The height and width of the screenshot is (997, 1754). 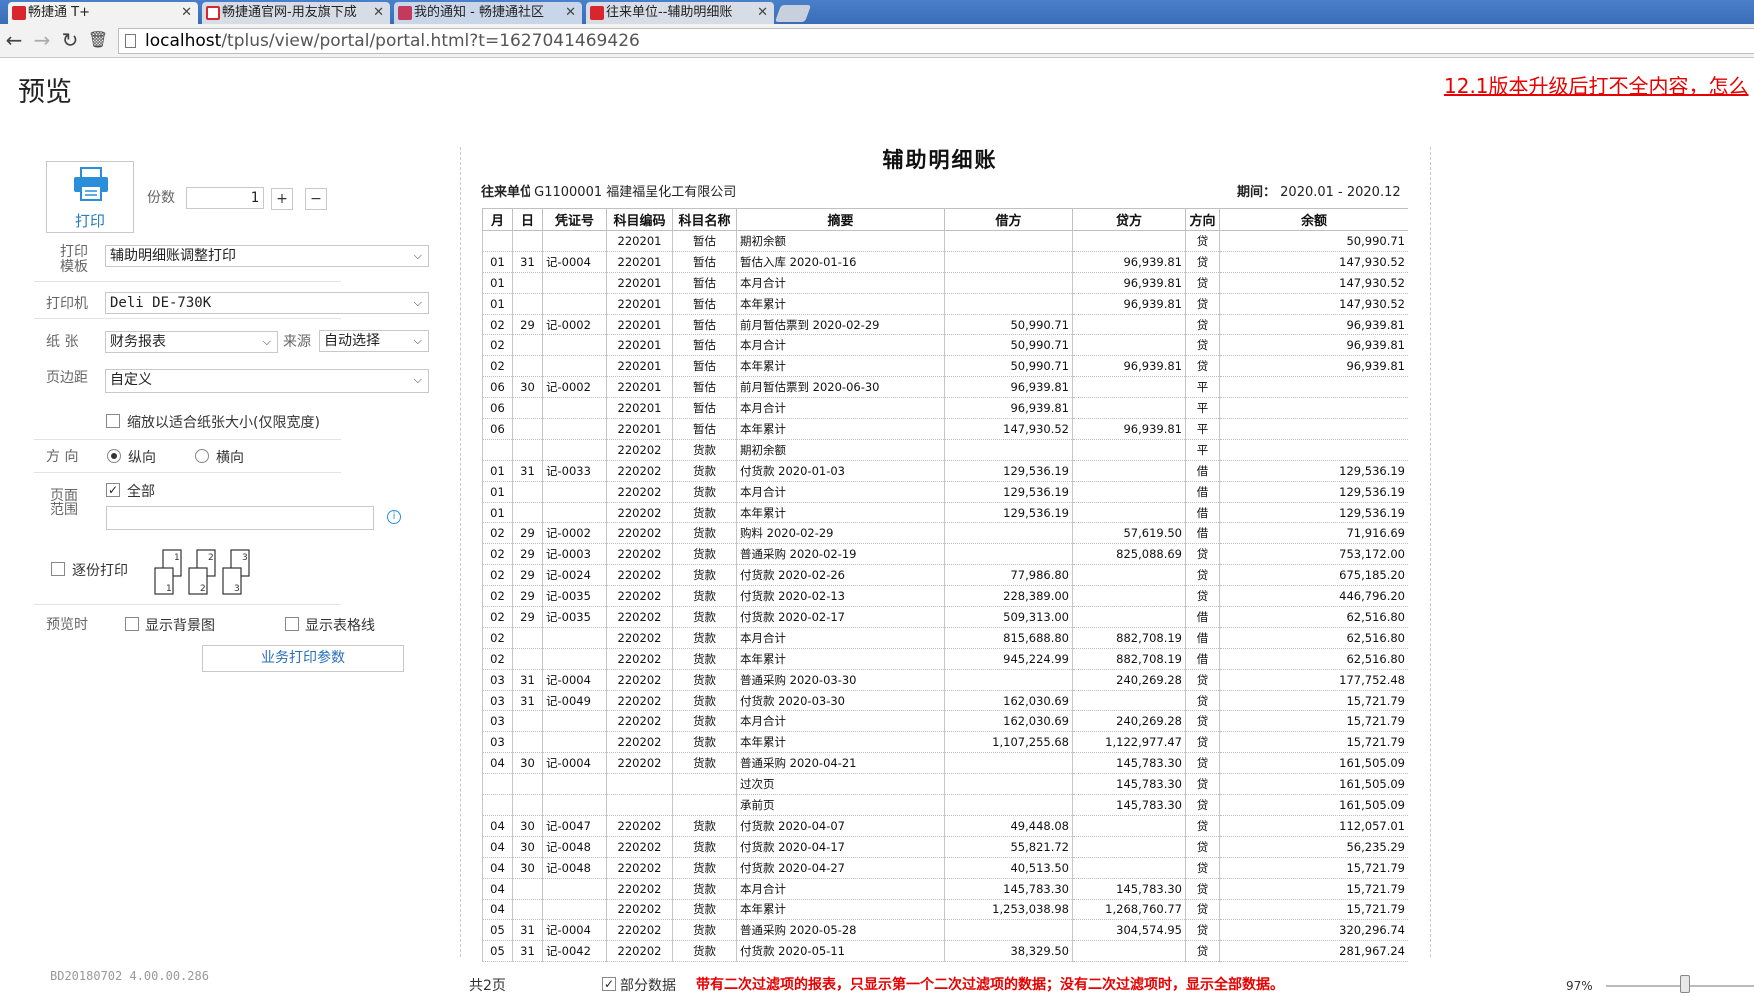 I want to click on back-arrow-icon: ←, so click(x=14, y=40).